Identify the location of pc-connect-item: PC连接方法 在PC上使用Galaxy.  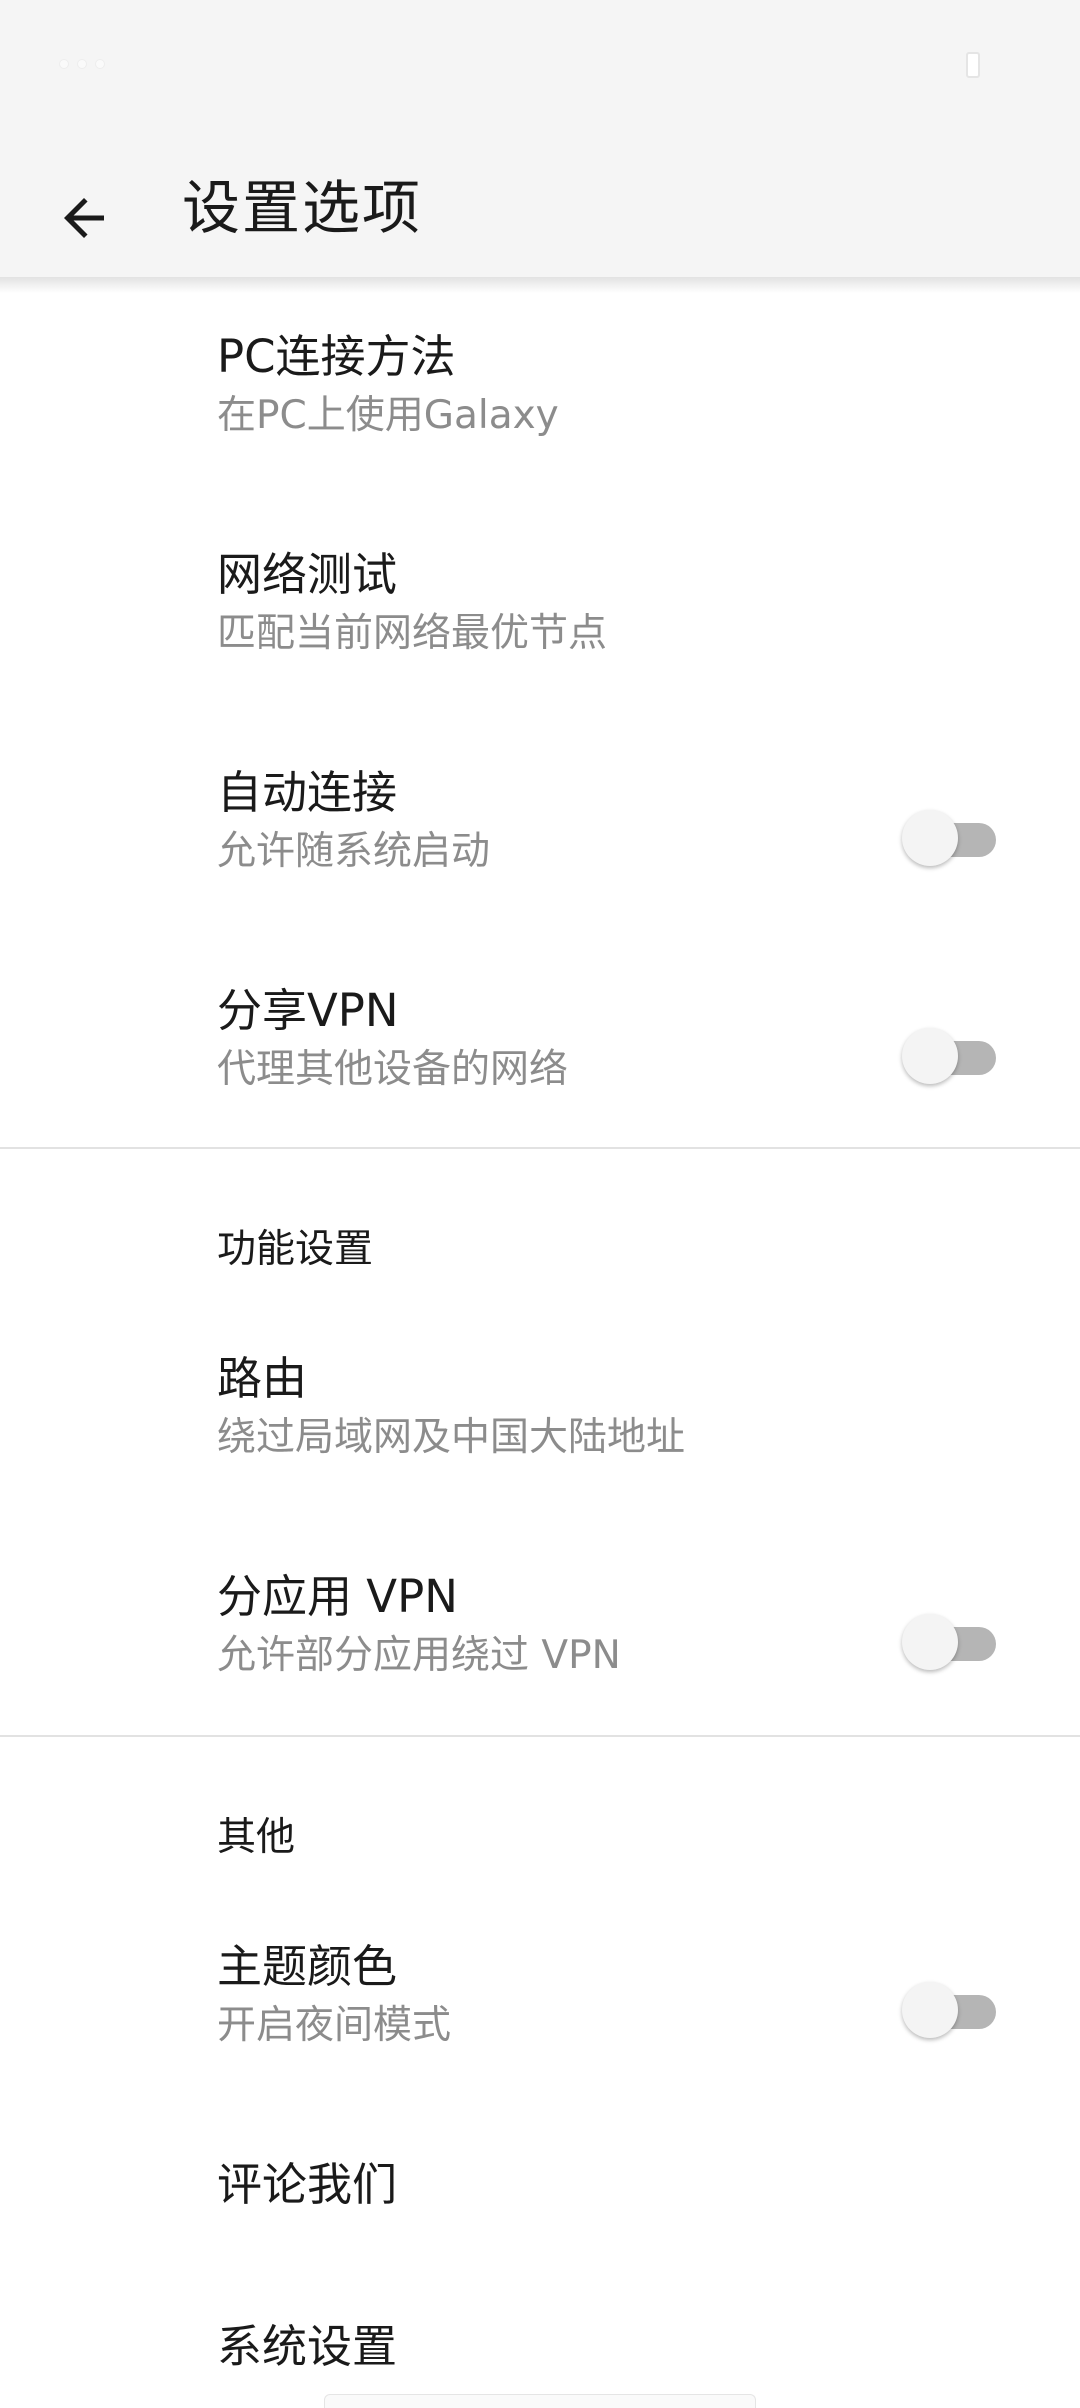
(540, 402).